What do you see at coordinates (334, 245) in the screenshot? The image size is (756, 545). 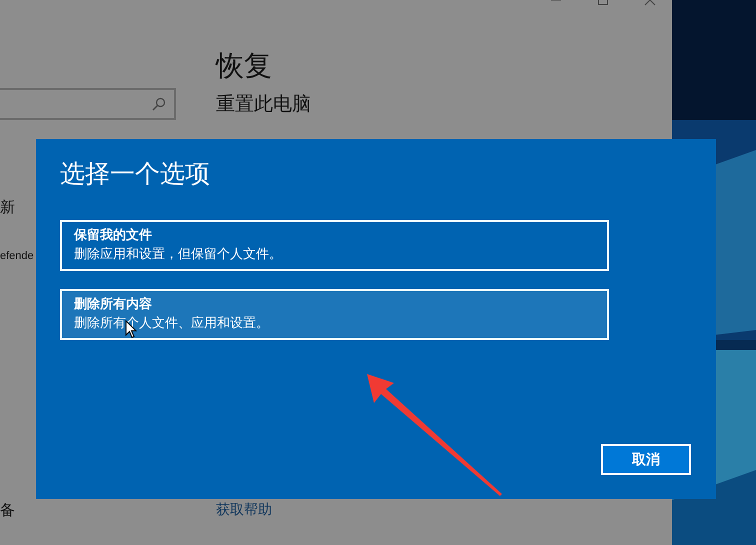 I see `option-button: 保留我的文件 删除应用和设置，但保留个人文件。` at bounding box center [334, 245].